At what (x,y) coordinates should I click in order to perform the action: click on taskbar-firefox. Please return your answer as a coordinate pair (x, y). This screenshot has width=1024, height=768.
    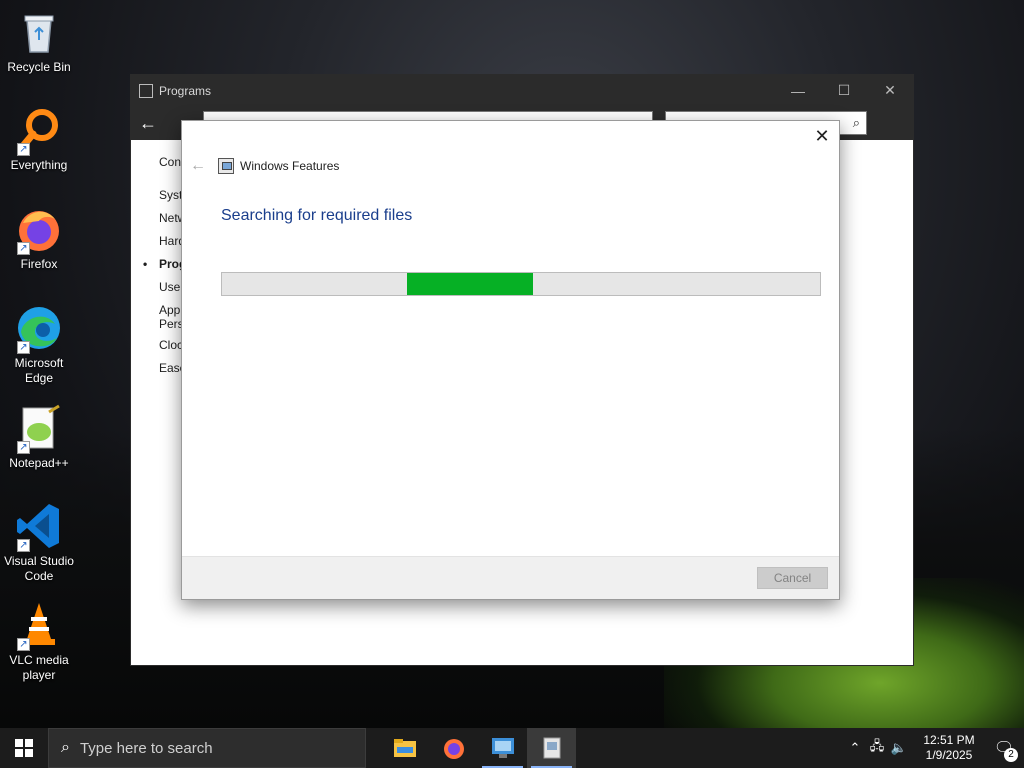
    Looking at the image, I should click on (453, 748).